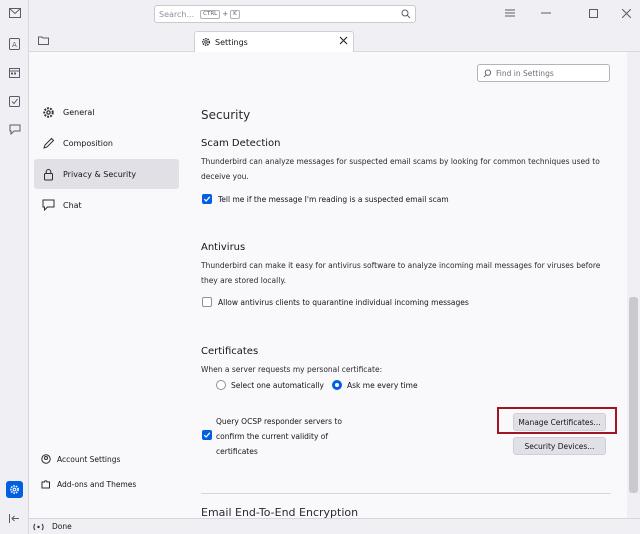 This screenshot has height=534, width=640. I want to click on antivirus-title: Antivirus, so click(223, 247).